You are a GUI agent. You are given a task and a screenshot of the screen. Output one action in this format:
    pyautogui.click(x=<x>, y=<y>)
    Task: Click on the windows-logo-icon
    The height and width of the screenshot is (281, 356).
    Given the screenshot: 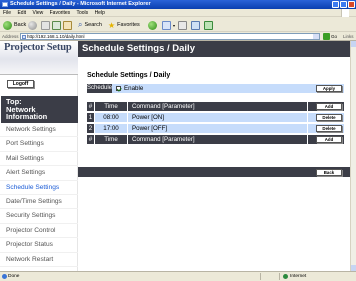 What is the action you would take?
    pyautogui.click(x=345, y=13)
    